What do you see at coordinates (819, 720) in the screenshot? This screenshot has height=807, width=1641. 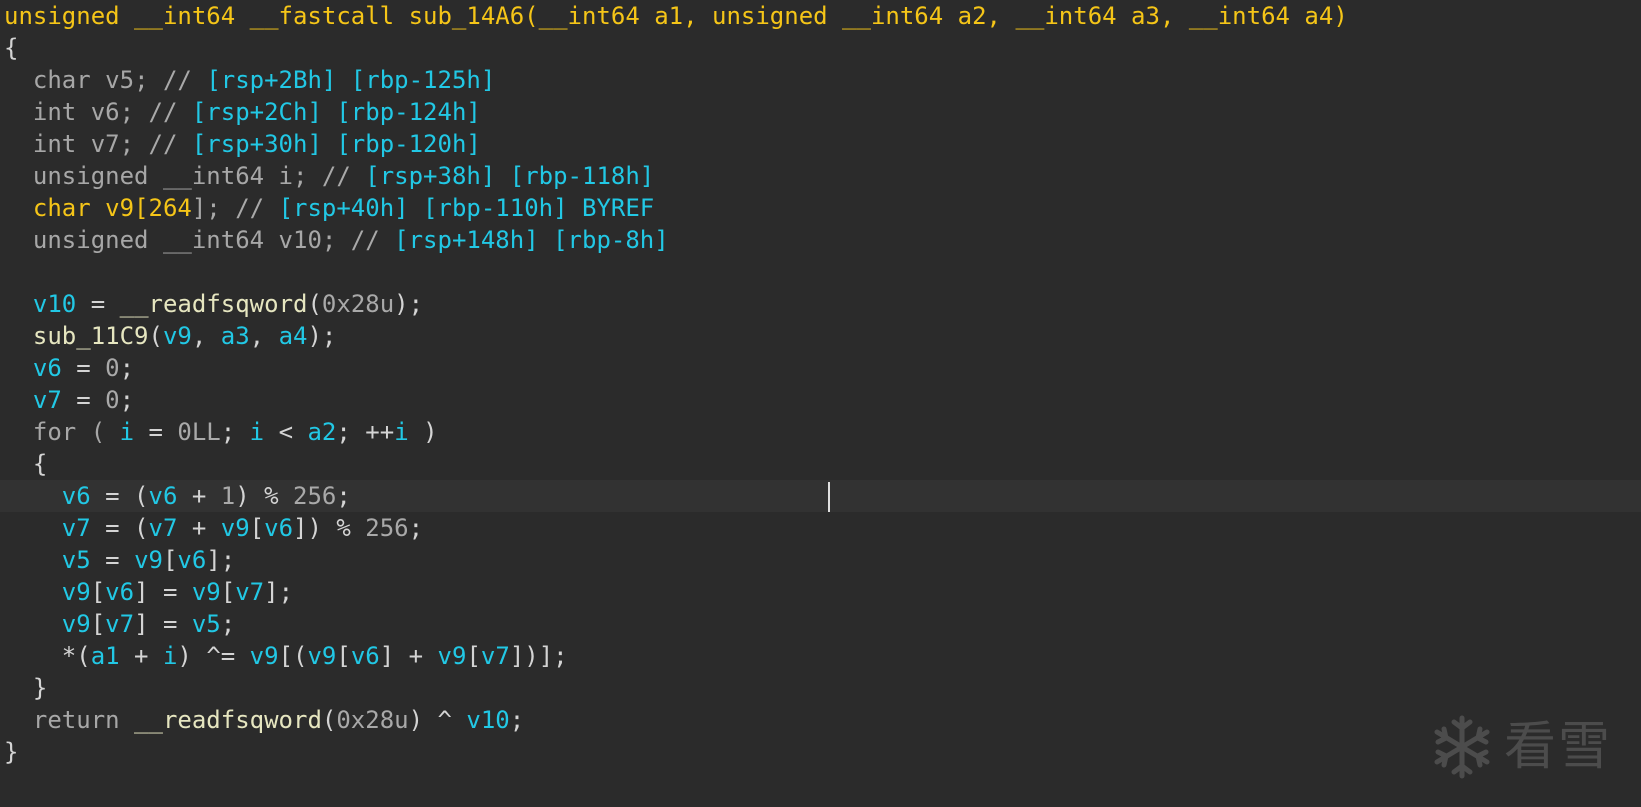 I see `code-line: return __readfsqword(0x28u) ^ v10;` at bounding box center [819, 720].